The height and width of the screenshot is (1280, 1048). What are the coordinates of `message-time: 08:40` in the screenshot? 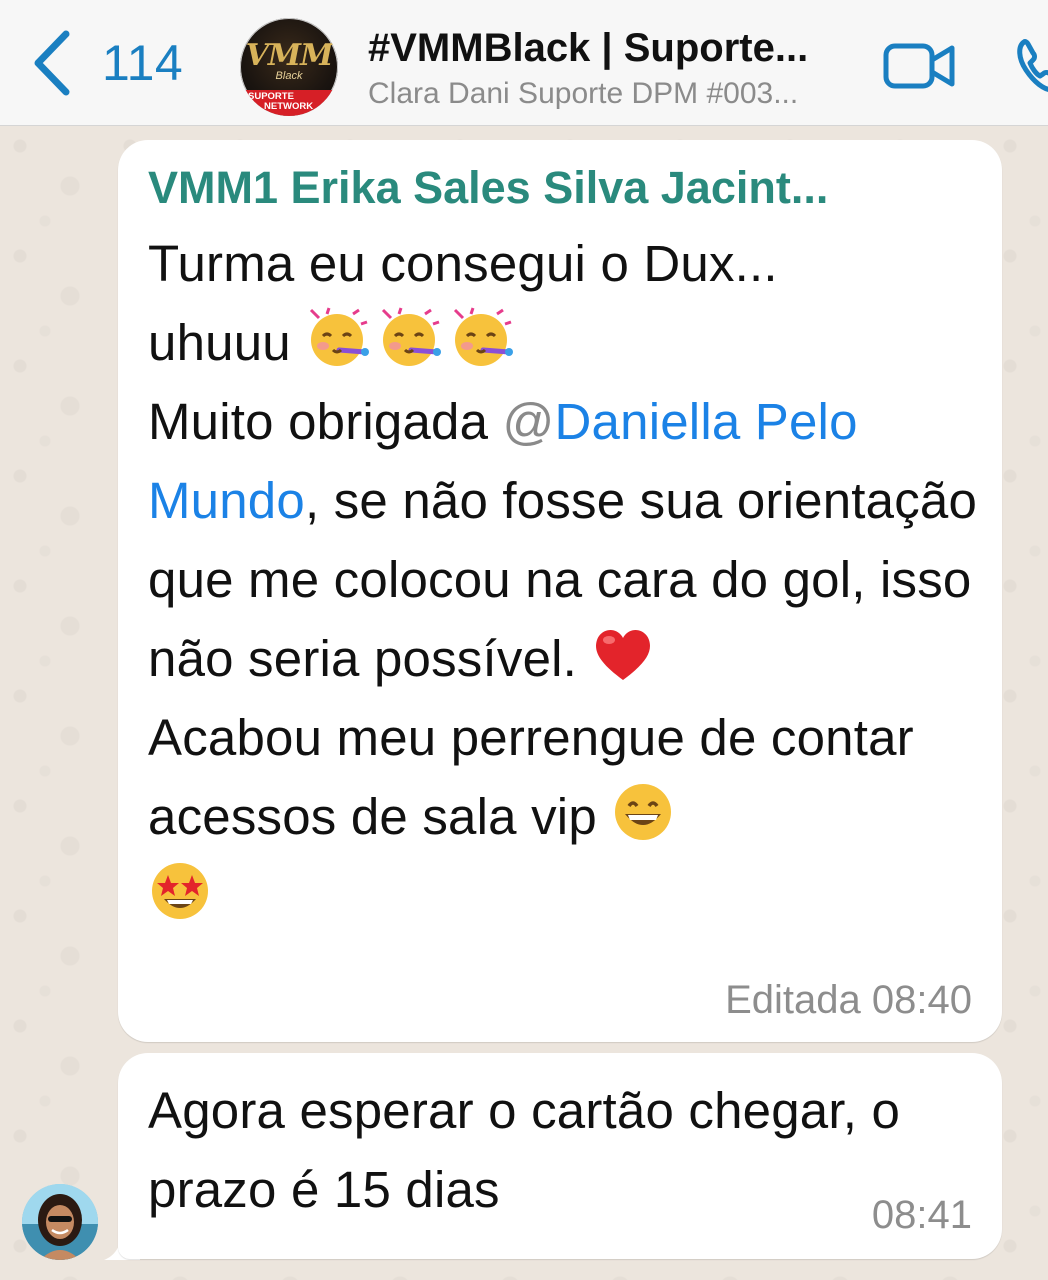 It's located at (921, 1000).